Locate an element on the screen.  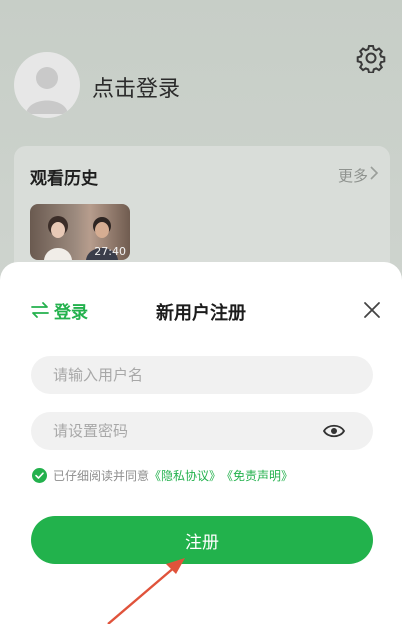
avatar is located at coordinates (47, 85).